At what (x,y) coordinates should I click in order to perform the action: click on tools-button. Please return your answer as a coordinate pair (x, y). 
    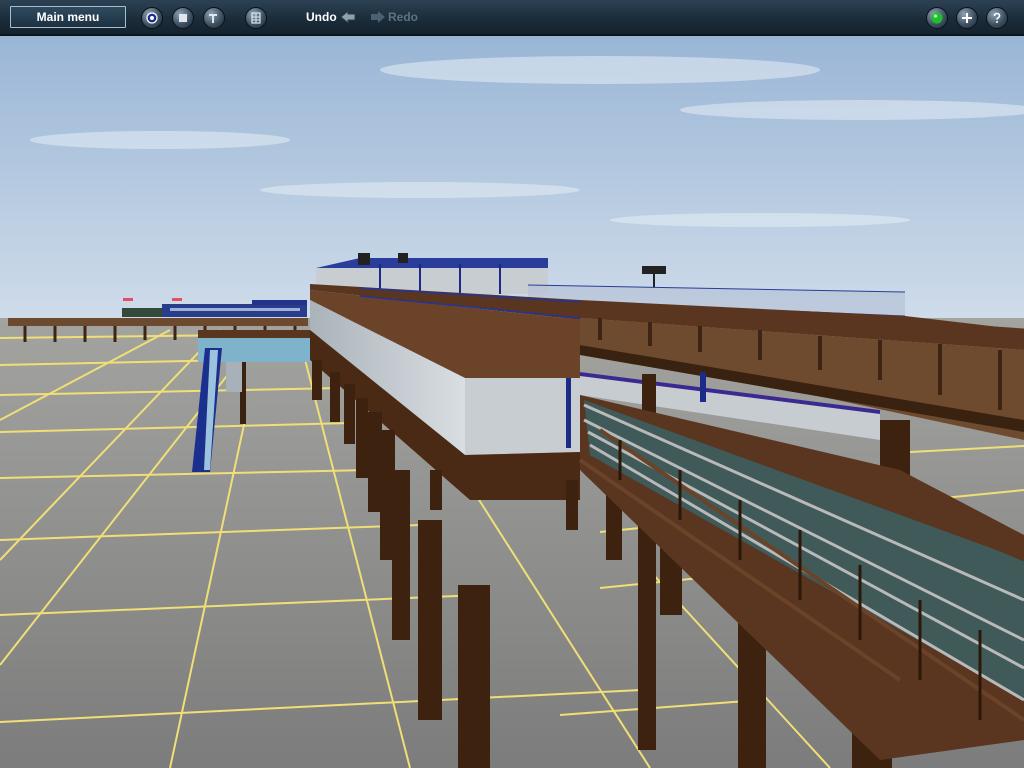
    Looking at the image, I should click on (214, 18).